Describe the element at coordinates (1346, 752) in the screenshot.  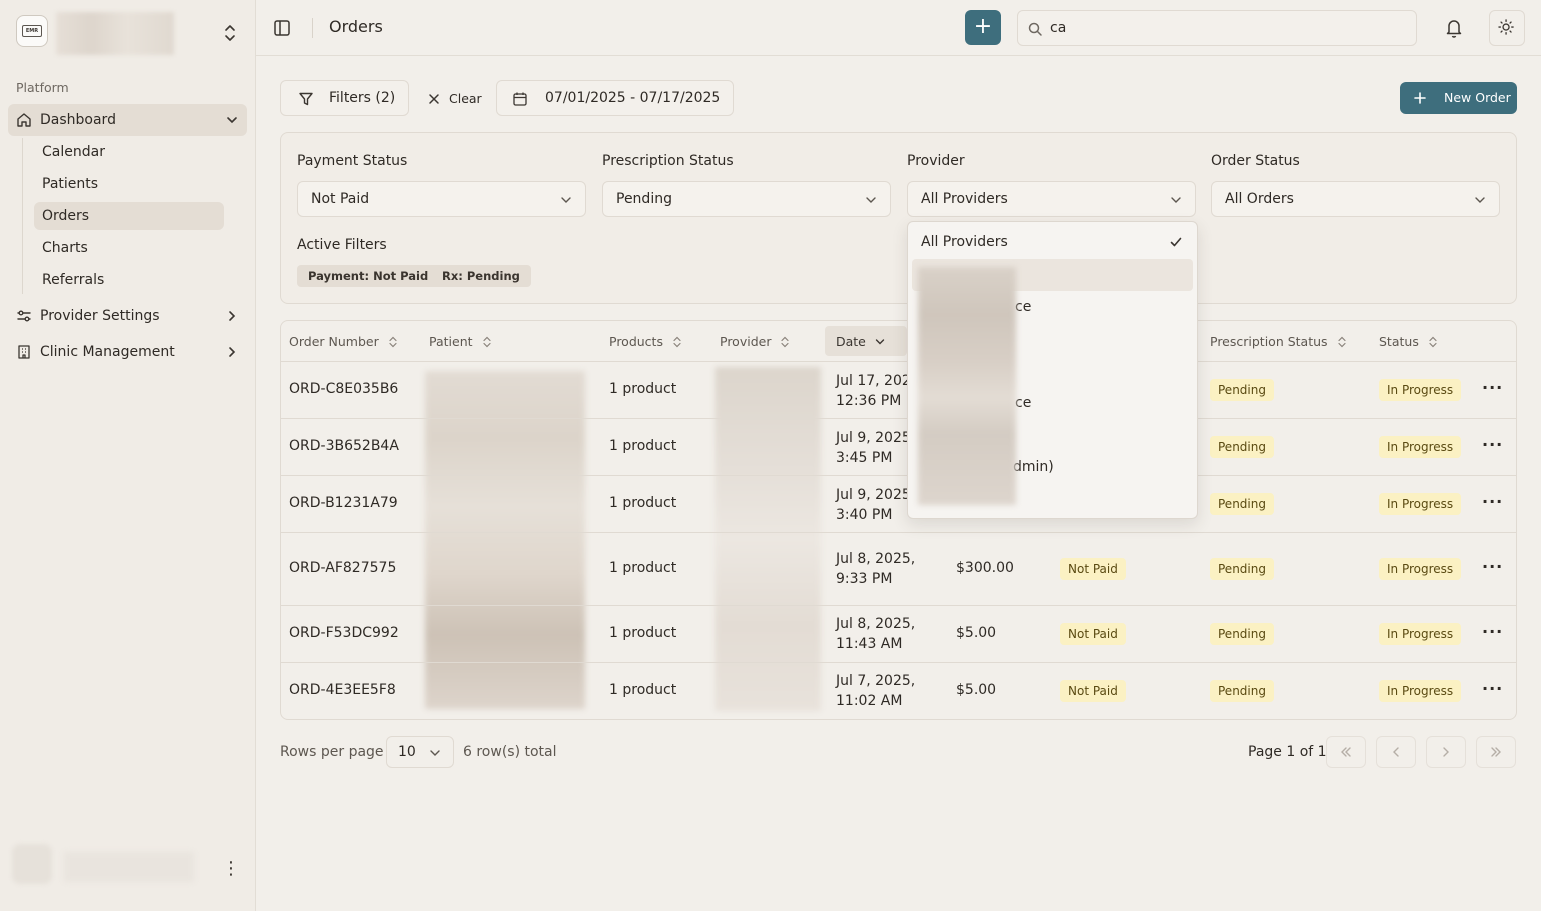
I see `first-page-button` at that location.